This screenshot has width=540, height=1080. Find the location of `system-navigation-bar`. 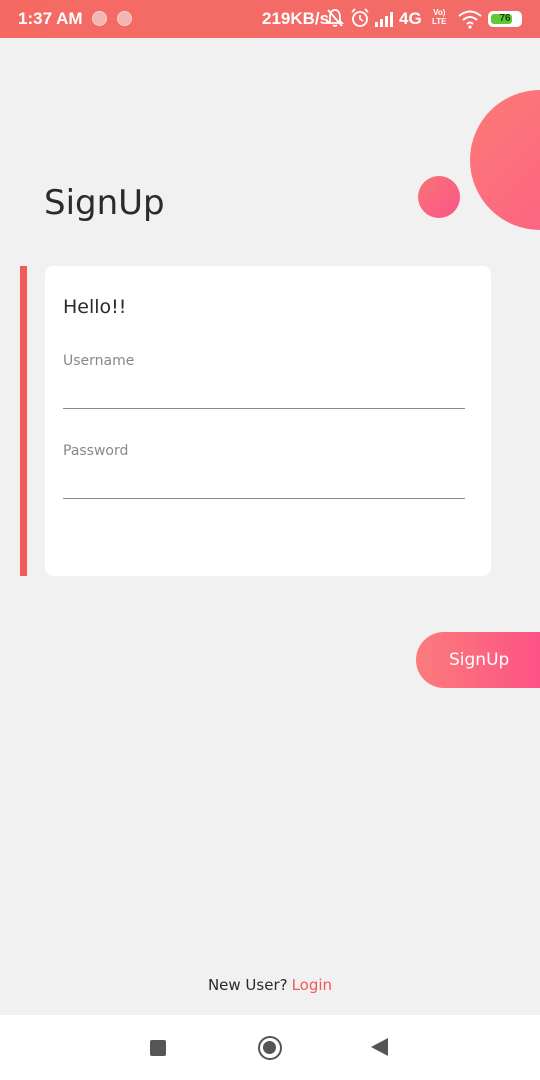

system-navigation-bar is located at coordinates (270, 1047).